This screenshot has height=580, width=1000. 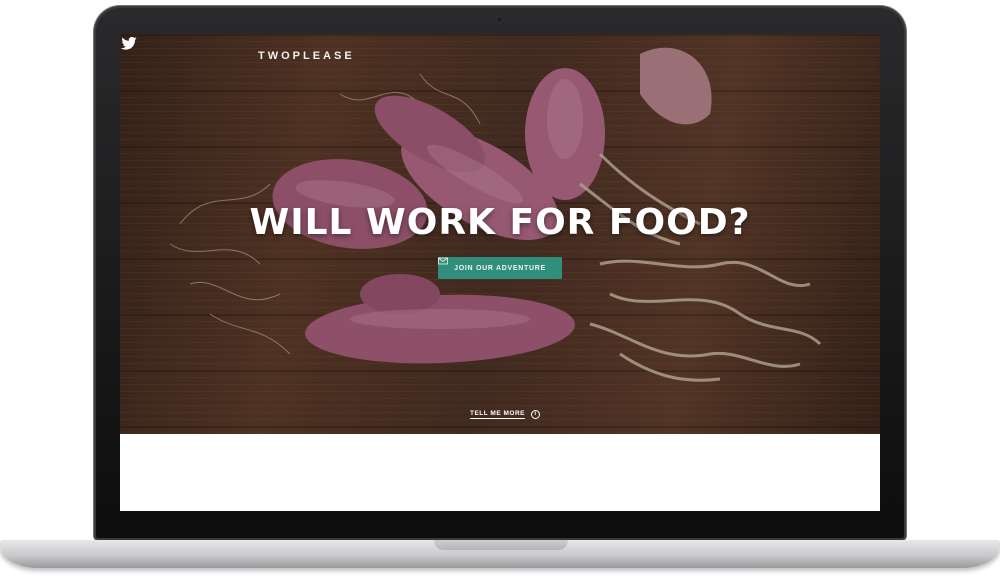 I want to click on camera, so click(x=499, y=19).